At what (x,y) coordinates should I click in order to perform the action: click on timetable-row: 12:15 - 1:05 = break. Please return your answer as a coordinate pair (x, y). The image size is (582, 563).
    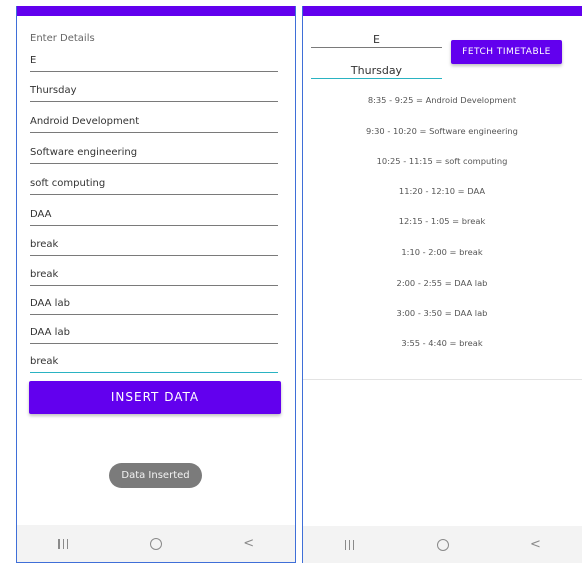
    Looking at the image, I should click on (442, 221).